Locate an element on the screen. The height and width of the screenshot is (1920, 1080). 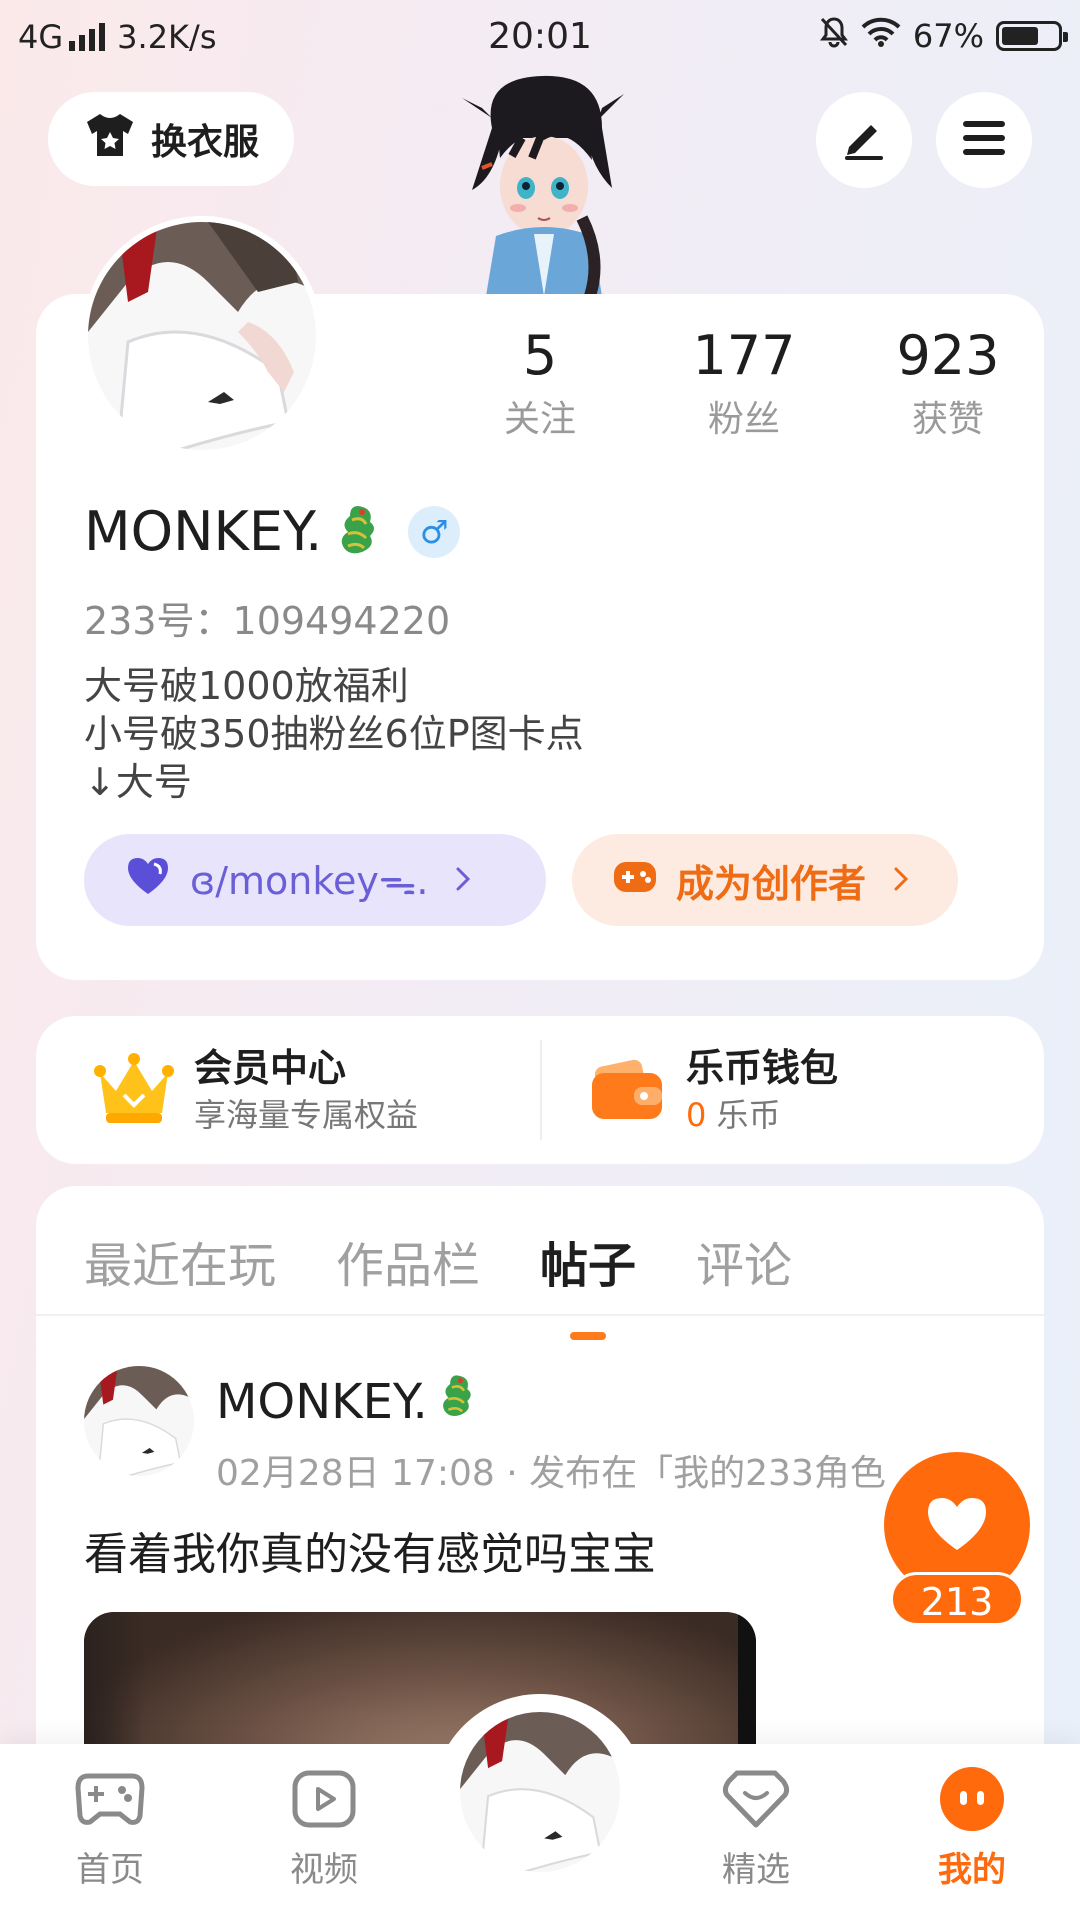
linked-account-label: ɞ/monkeyᯓ. is located at coordinates (309, 881).